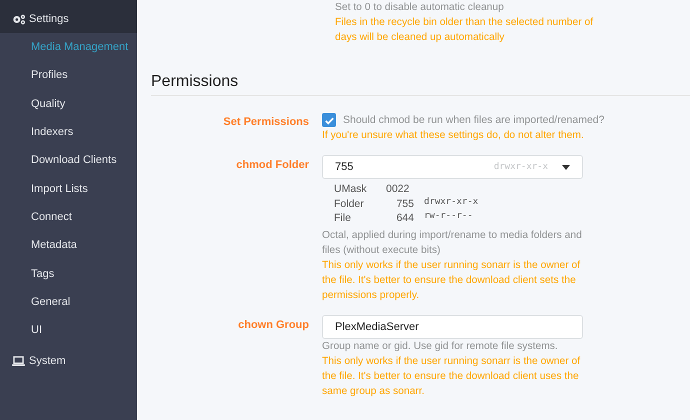 The image size is (690, 420). Describe the element at coordinates (68, 217) in the screenshot. I see `sidebar-item: Connect` at that location.